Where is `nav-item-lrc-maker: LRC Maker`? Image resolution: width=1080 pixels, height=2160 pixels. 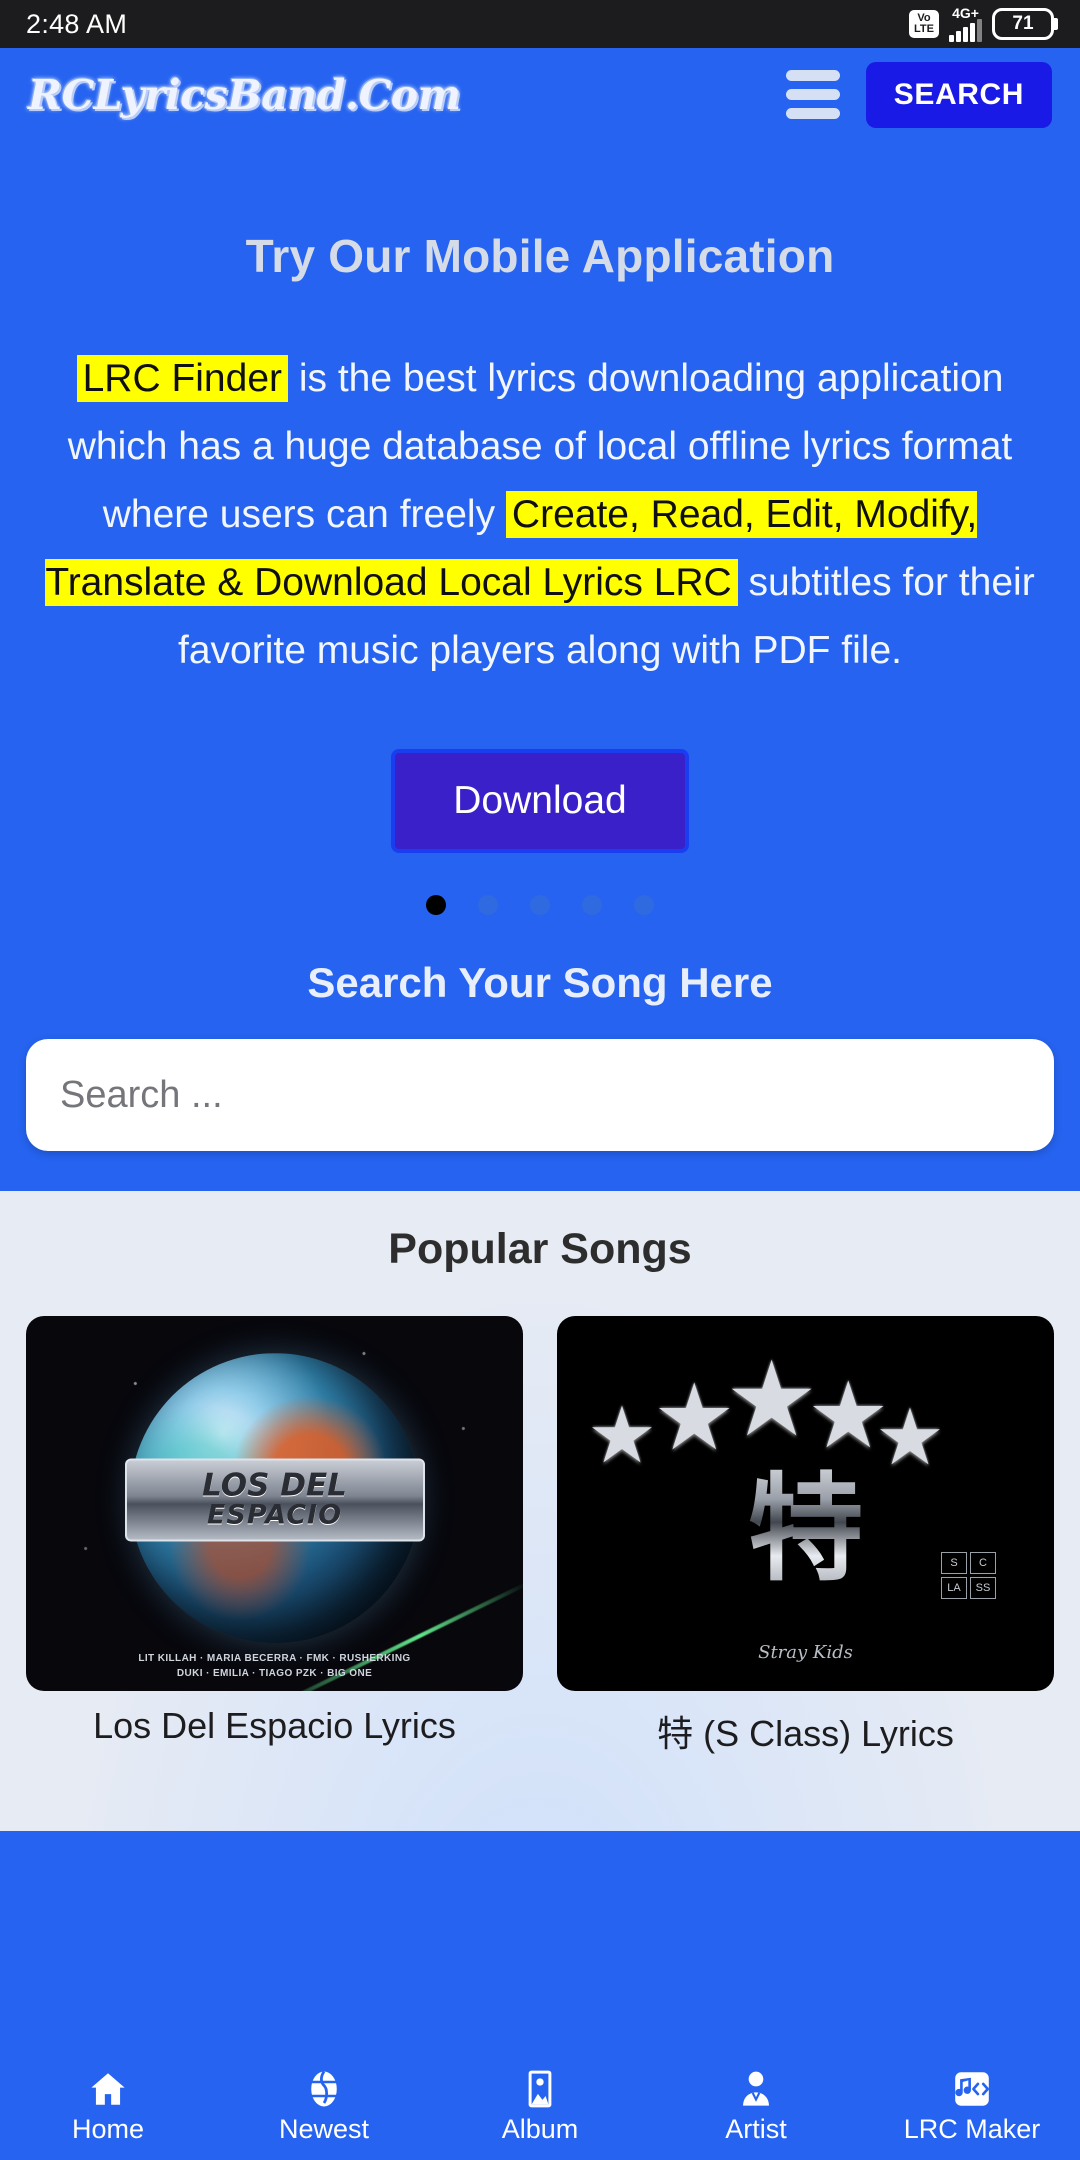 nav-item-lrc-maker: LRC Maker is located at coordinates (972, 2106).